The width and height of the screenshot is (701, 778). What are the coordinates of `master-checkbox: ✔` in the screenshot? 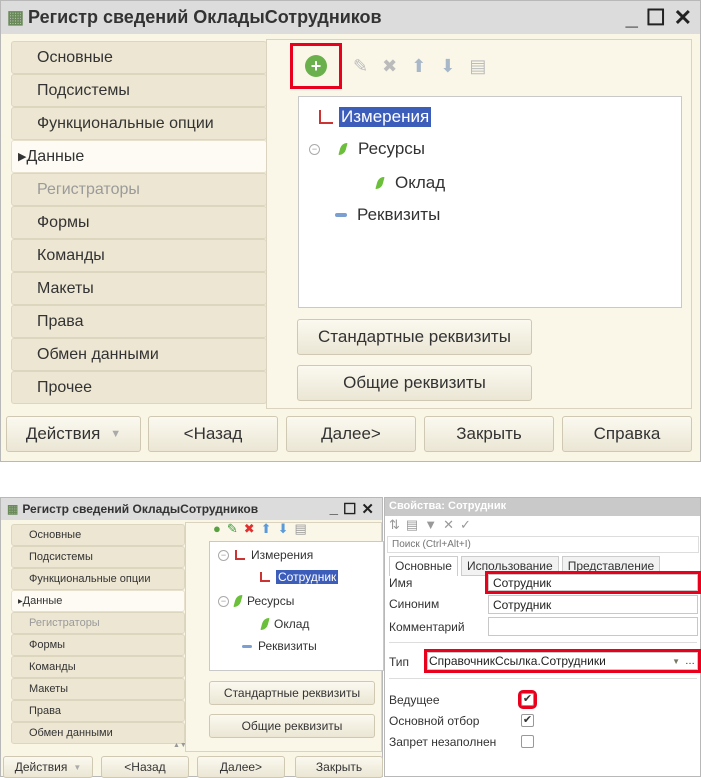 It's located at (527, 699).